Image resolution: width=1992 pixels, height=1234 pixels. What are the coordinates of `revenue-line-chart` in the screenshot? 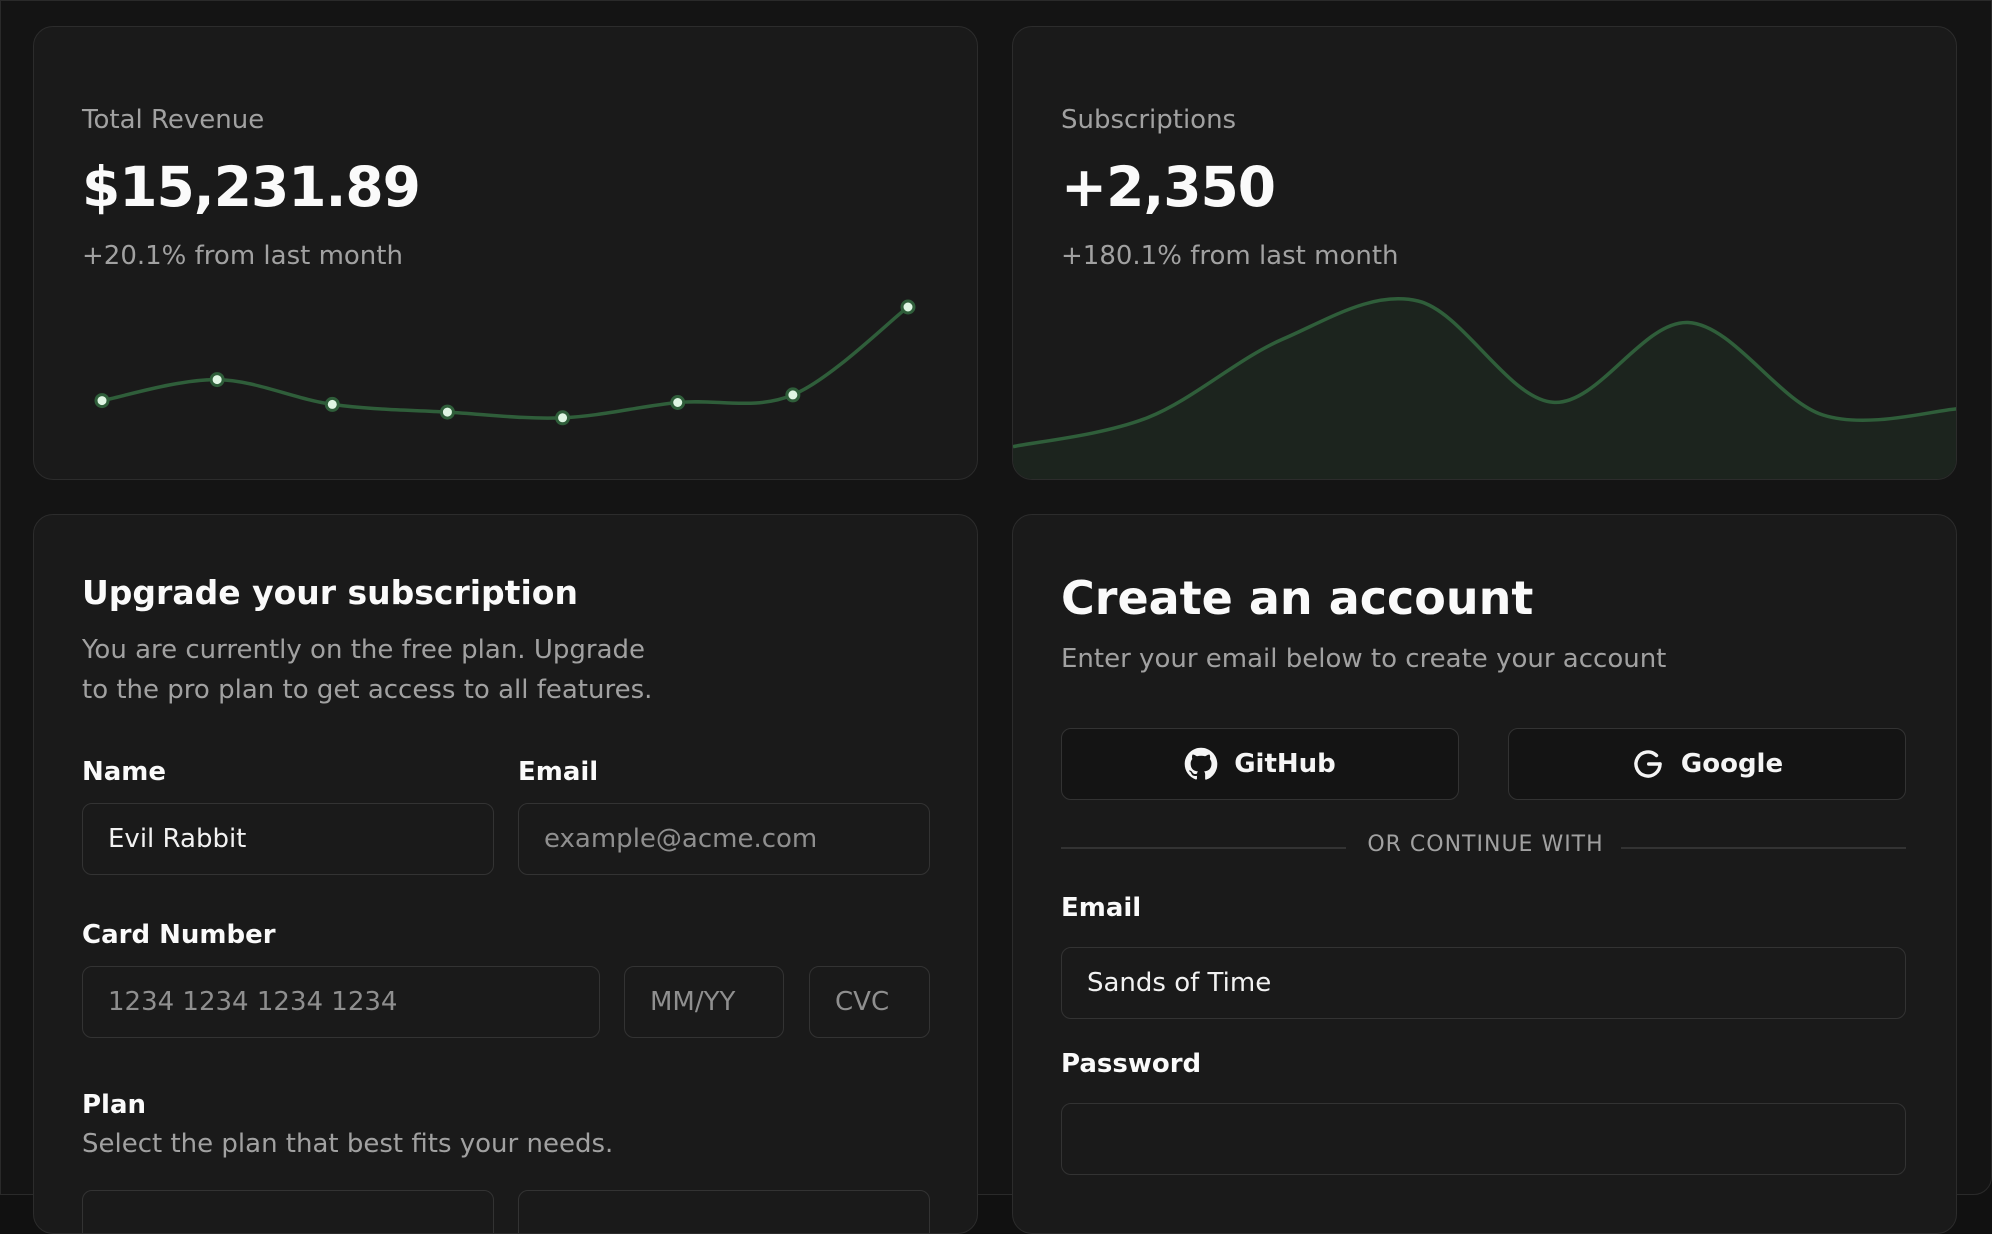 It's located at (505, 362).